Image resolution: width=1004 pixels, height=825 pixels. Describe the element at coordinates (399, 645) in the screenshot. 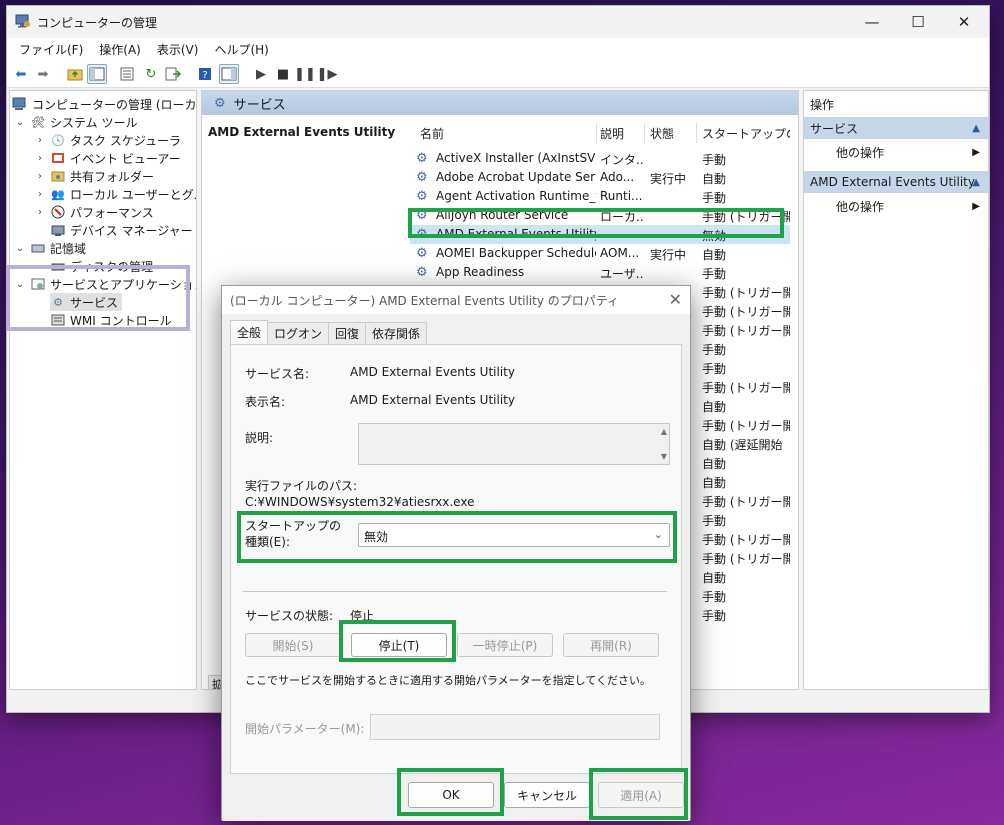

I see `stop-button: 停止(T)` at that location.